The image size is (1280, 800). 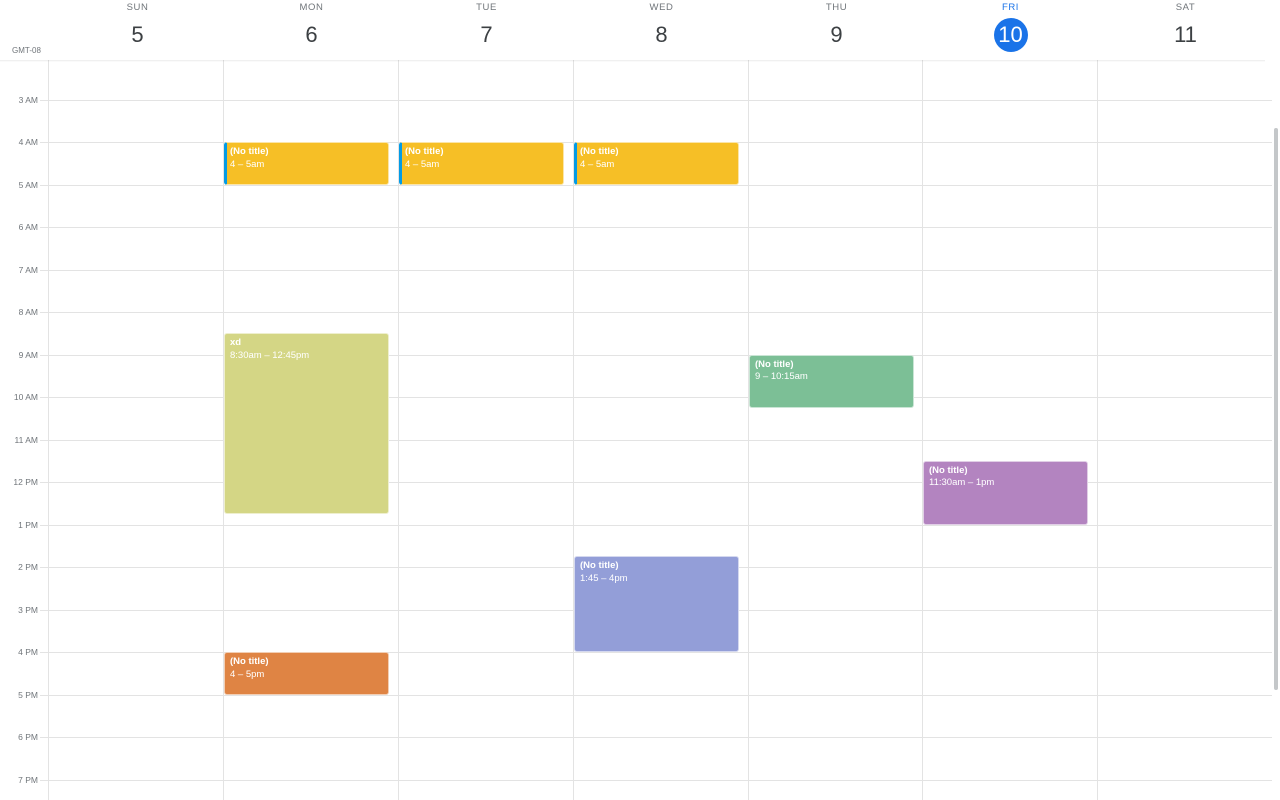 I want to click on hour-label: 11 AM, so click(x=26, y=439).